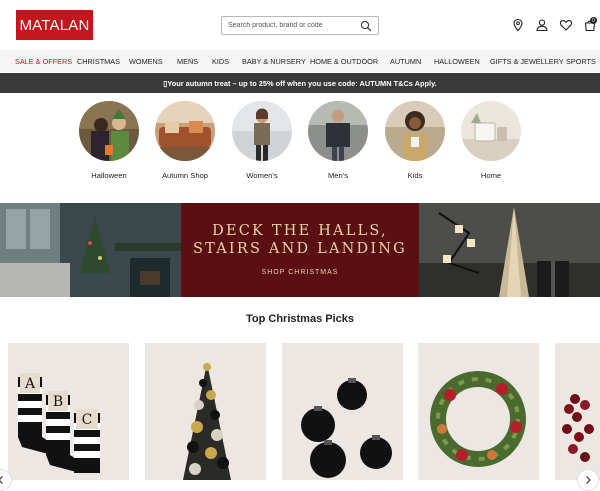 The height and width of the screenshot is (491, 600). What do you see at coordinates (288, 25) in the screenshot?
I see `search-input` at bounding box center [288, 25].